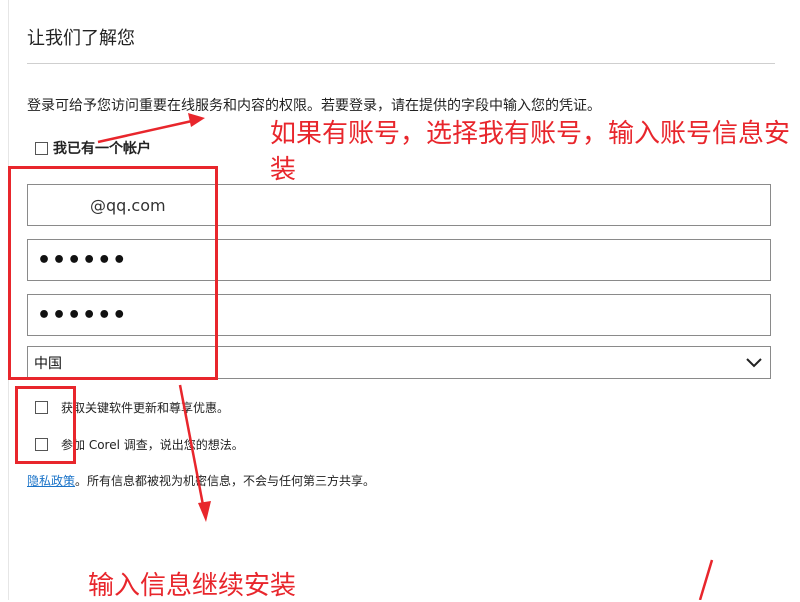 The height and width of the screenshot is (602, 800). I want to click on annotation-arrow-continue, so click(194, 453).